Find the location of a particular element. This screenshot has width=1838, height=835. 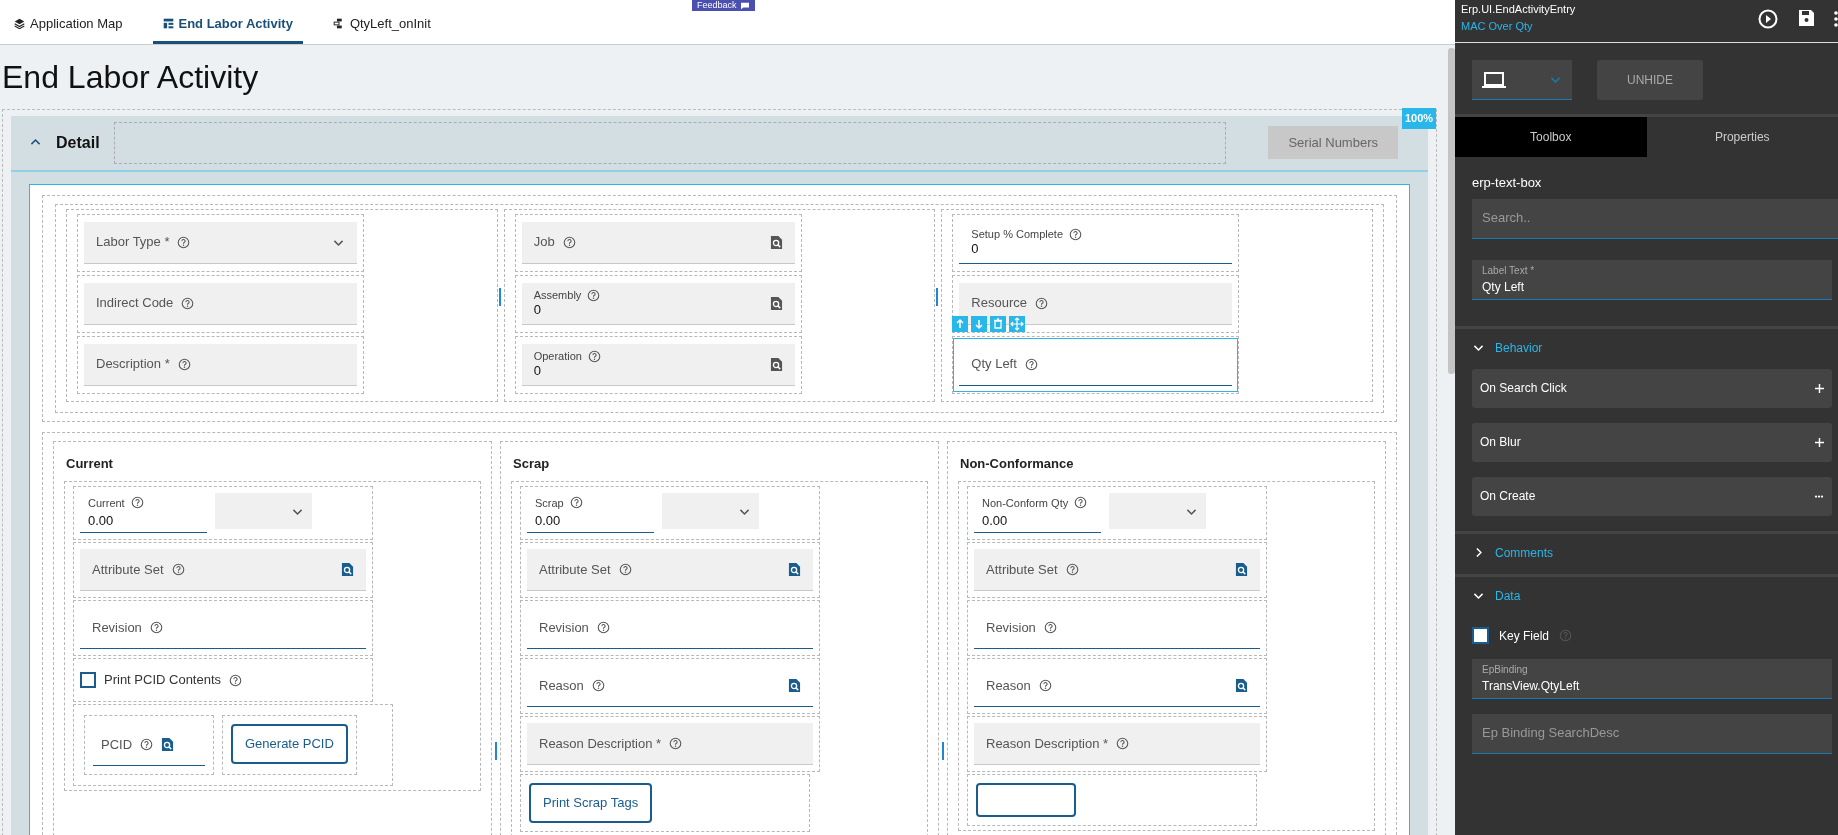

tab: QtyLeft_onInit is located at coordinates (381, 28).